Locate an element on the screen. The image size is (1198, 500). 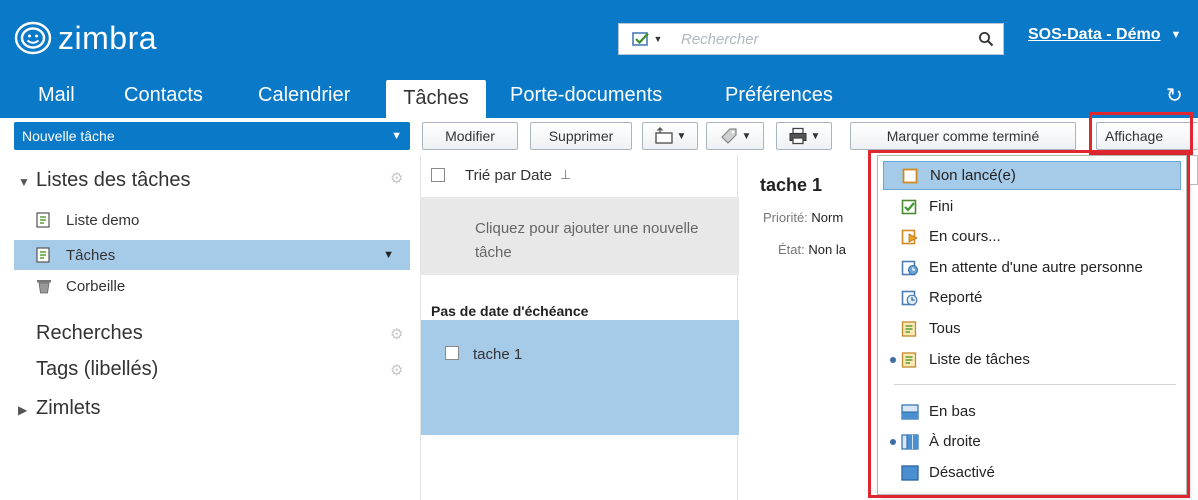
add-task-row: Cliquez pour ajouter une nouvelle tâche is located at coordinates (580, 236).